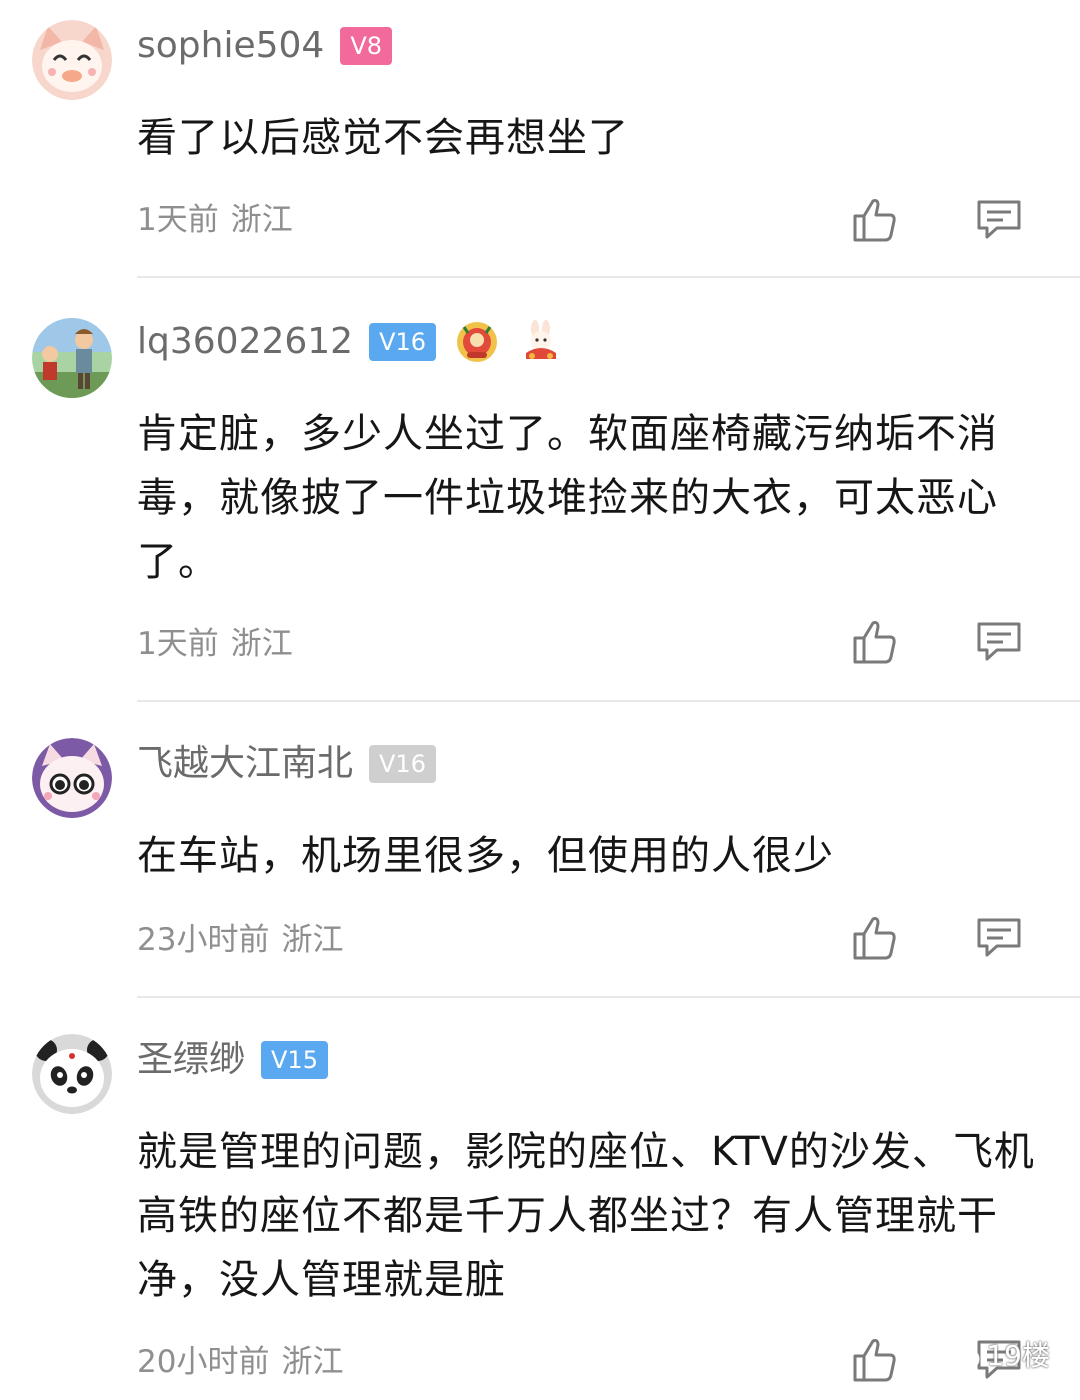  What do you see at coordinates (1018, 1355) in the screenshot?
I see `watermark-text: 19楼` at bounding box center [1018, 1355].